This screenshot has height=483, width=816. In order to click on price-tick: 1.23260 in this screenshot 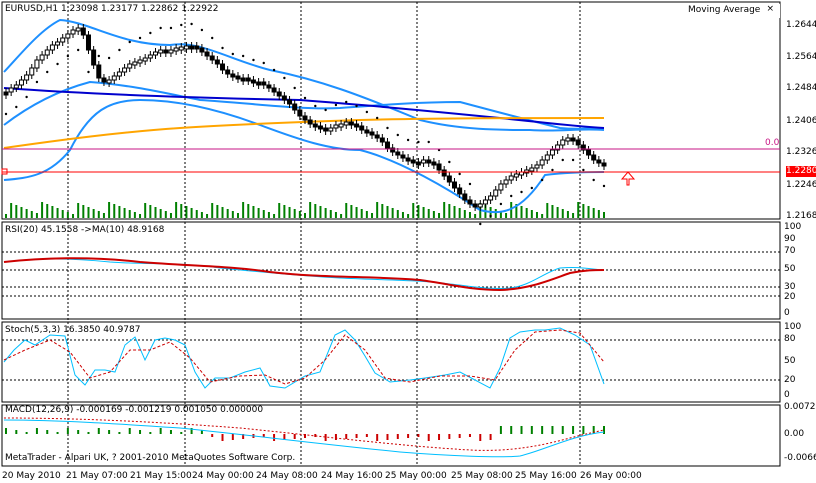, I will do `click(801, 152)`.